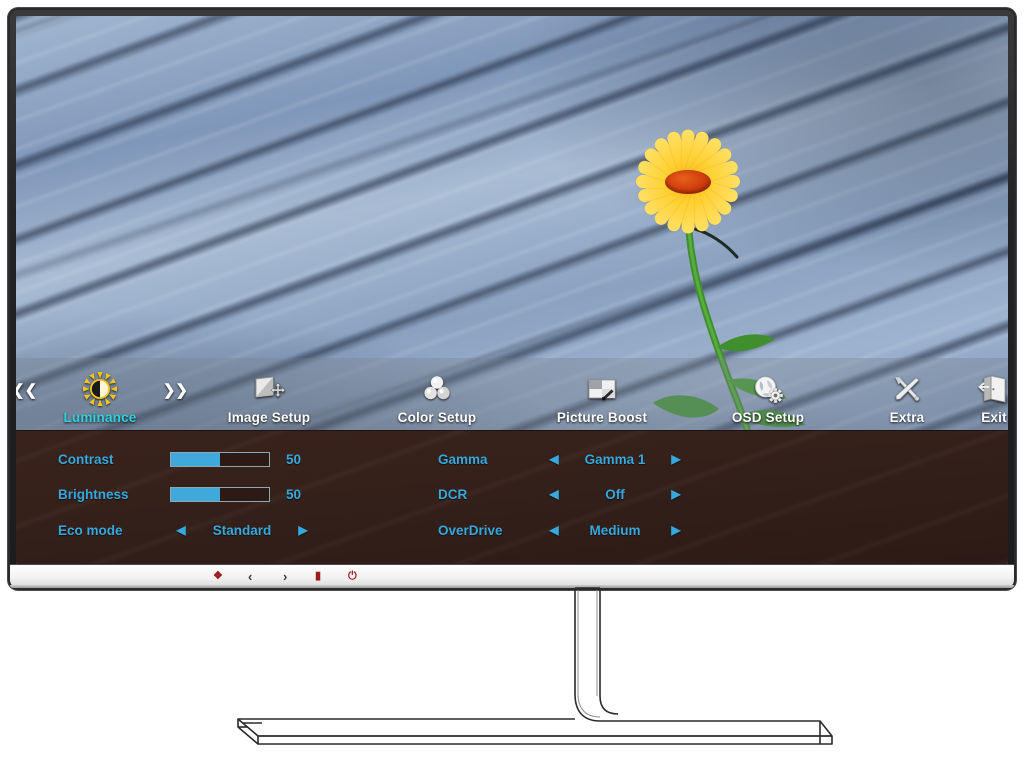  I want to click on dcr-value: Off, so click(615, 494).